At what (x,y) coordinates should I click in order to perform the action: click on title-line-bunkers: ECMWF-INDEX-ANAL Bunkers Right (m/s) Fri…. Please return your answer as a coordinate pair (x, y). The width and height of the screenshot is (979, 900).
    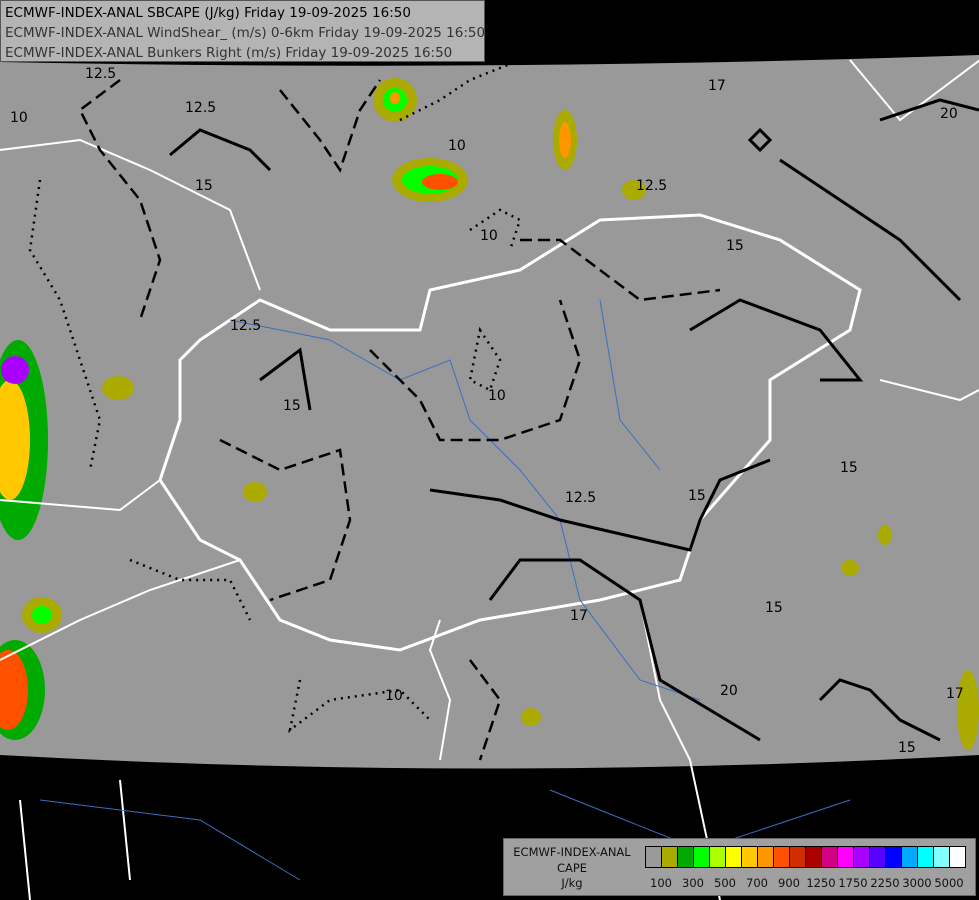
    Looking at the image, I should click on (229, 53).